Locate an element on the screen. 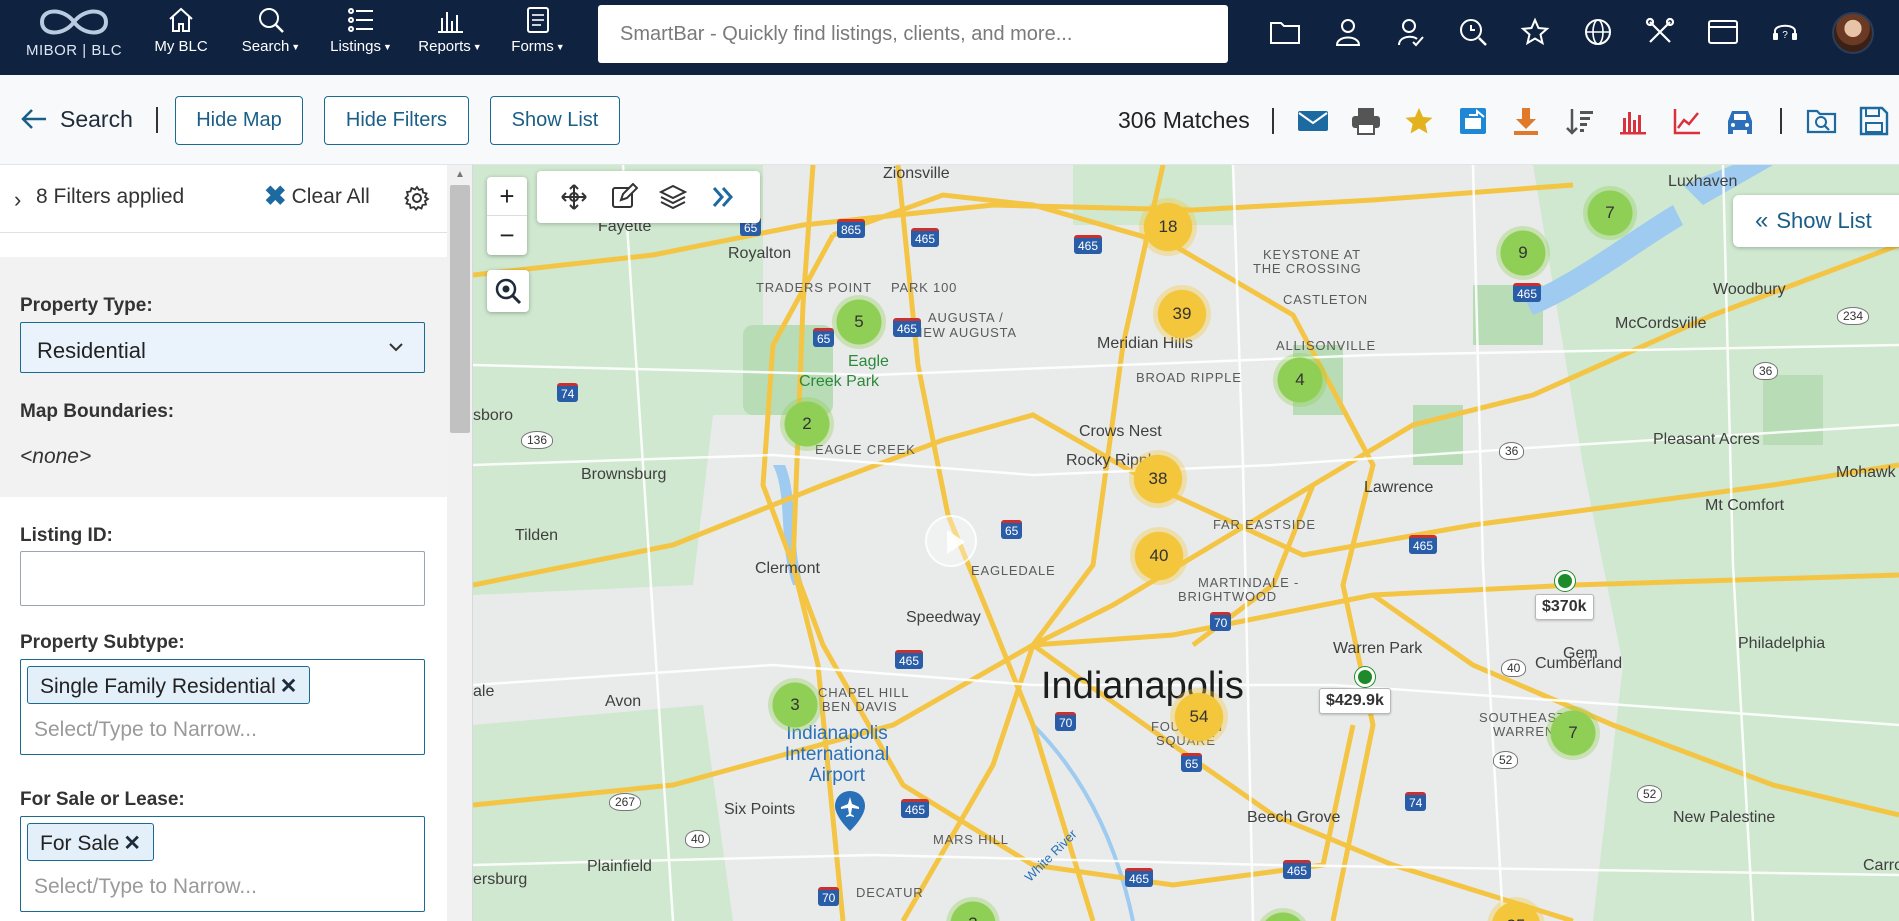 The height and width of the screenshot is (921, 1899). print-icon is located at coordinates (1366, 121).